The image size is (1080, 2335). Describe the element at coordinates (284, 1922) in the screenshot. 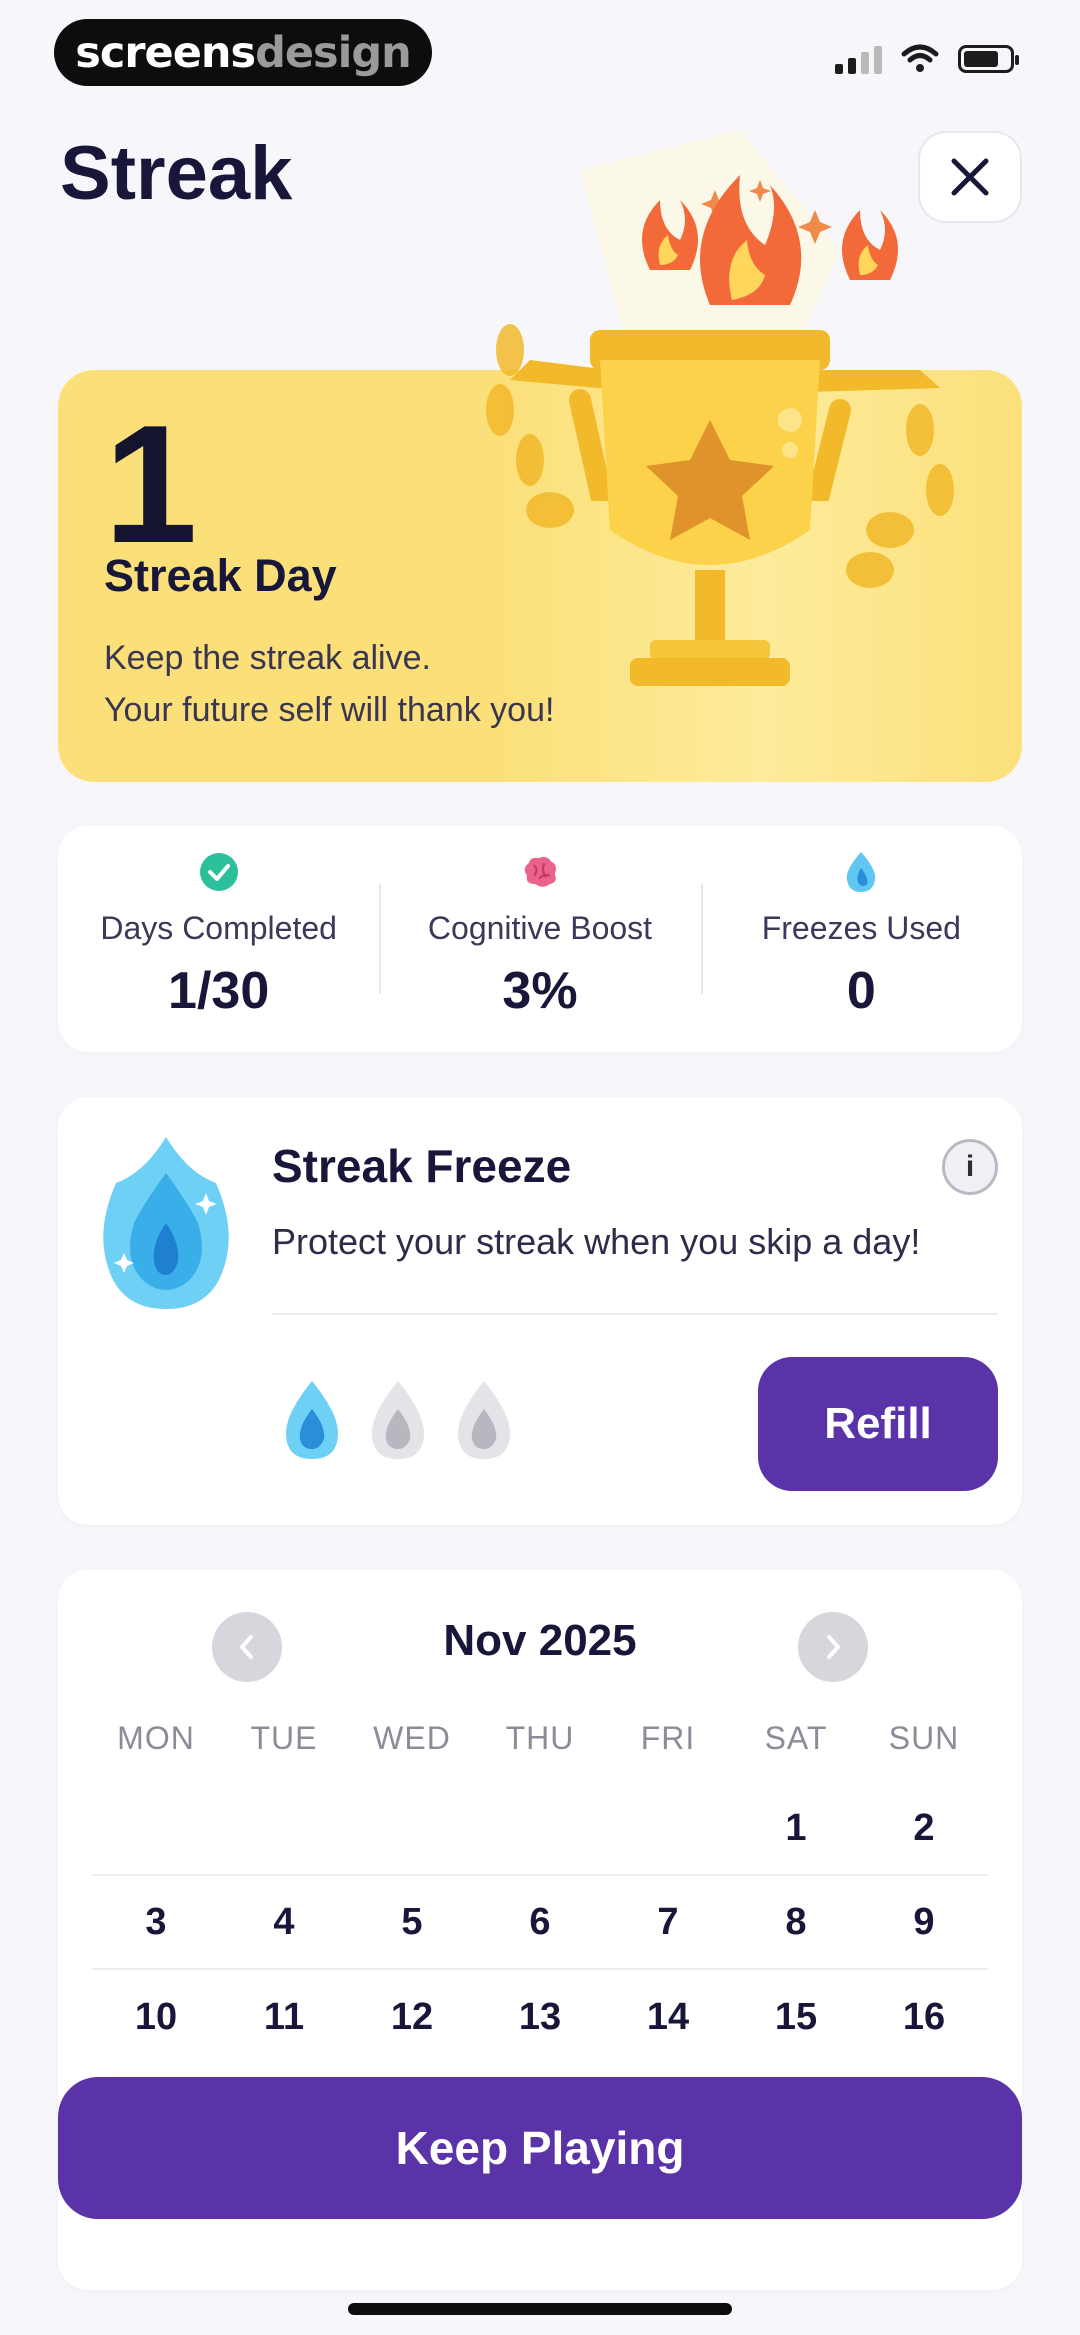

I see `calendar-day: 4` at that location.